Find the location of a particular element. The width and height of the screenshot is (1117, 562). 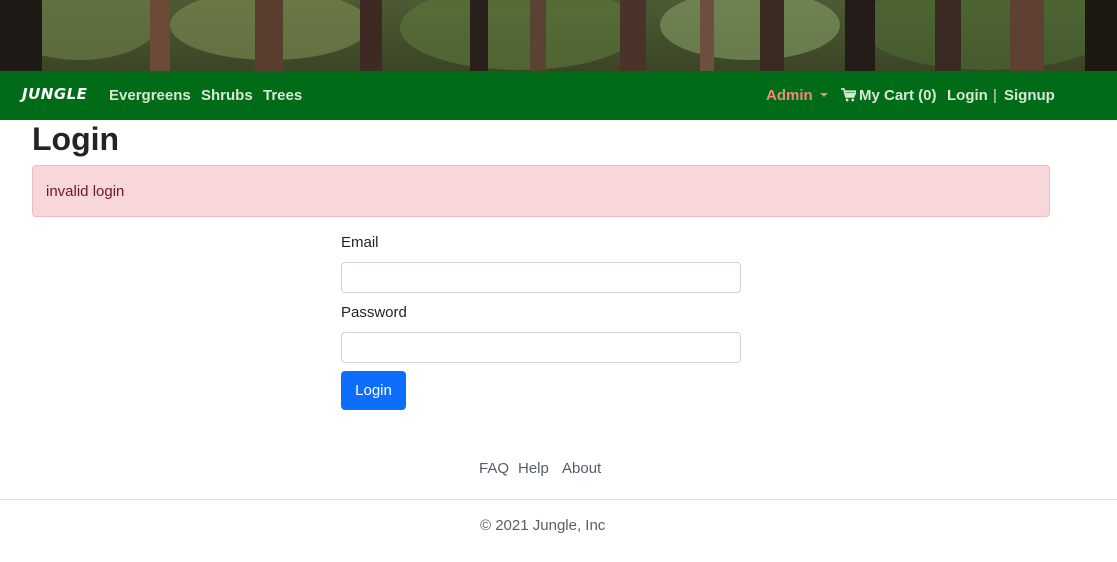

footer-divider is located at coordinates (558, 499).